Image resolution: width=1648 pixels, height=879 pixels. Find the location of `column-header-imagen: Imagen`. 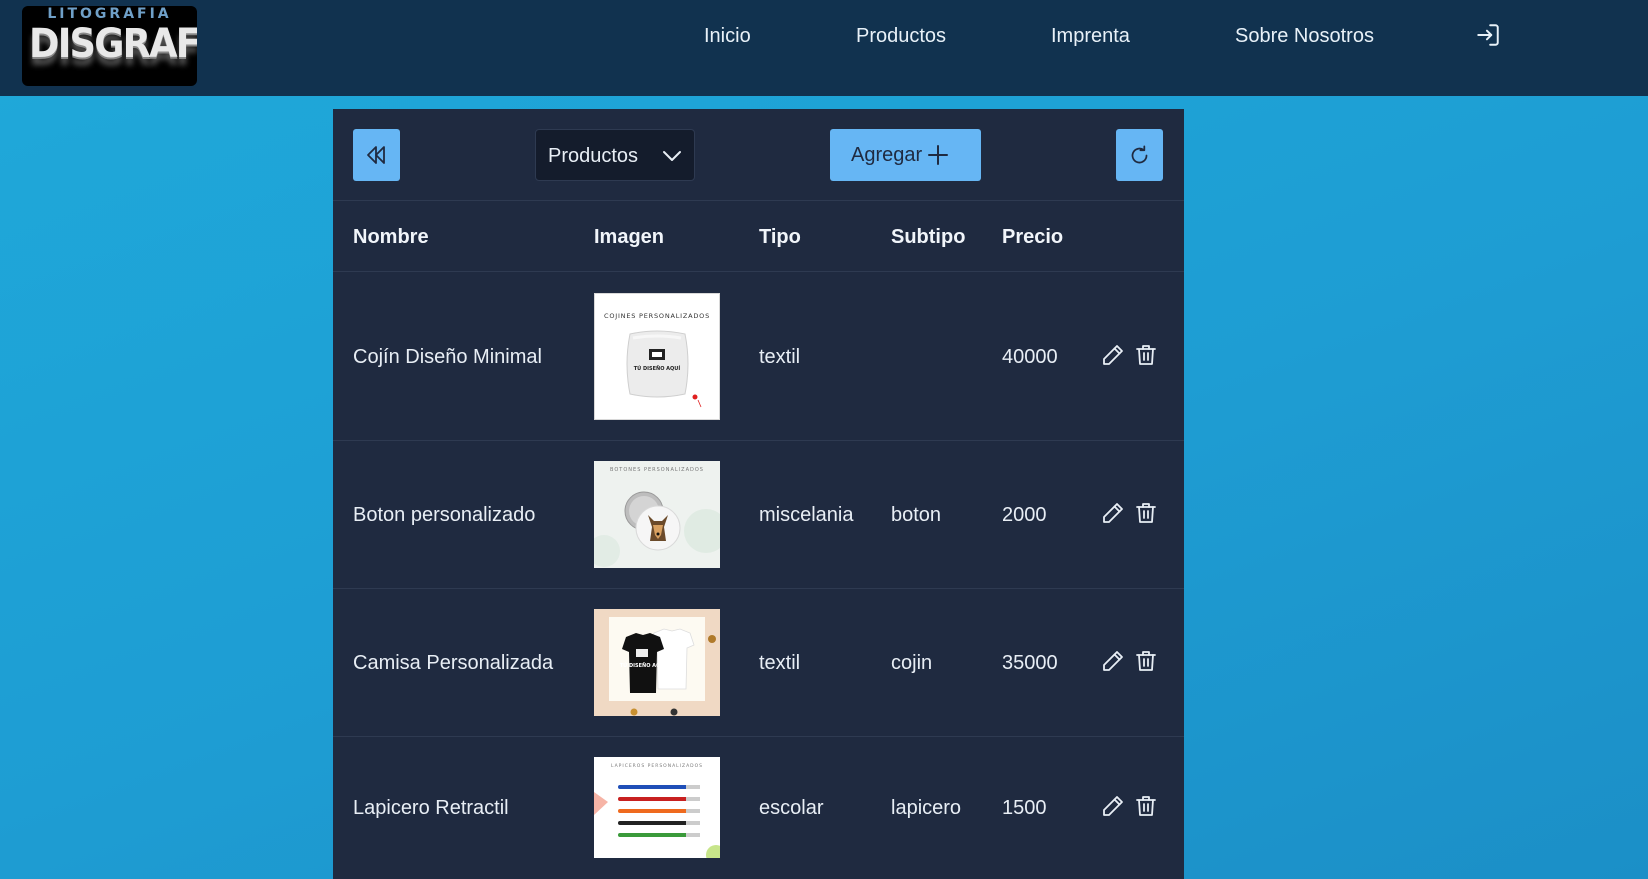

column-header-imagen: Imagen is located at coordinates (629, 237).